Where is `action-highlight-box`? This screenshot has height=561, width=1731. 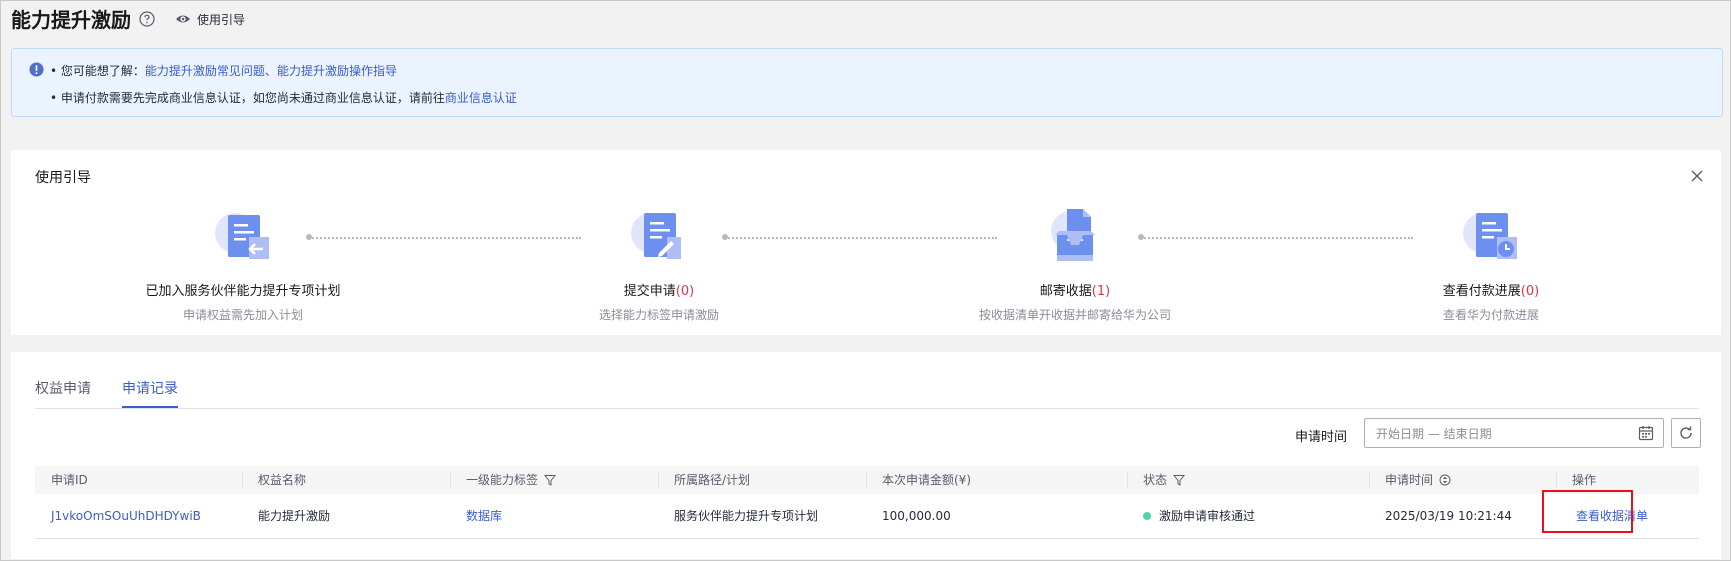
action-highlight-box is located at coordinates (1587, 511).